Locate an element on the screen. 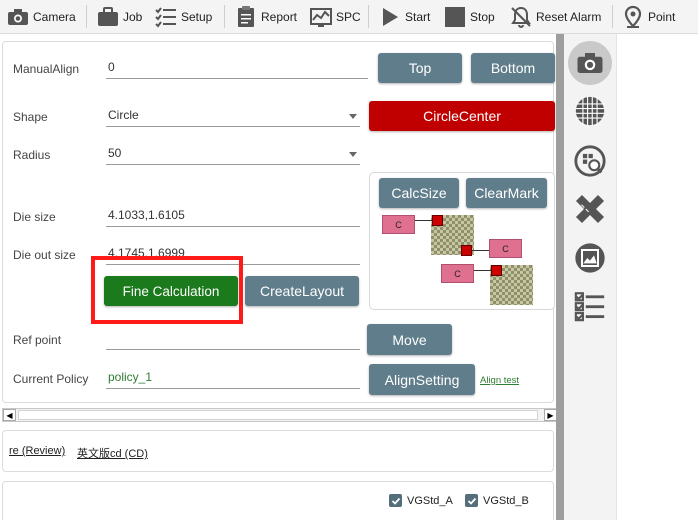  sidebar-image is located at coordinates (590, 258).